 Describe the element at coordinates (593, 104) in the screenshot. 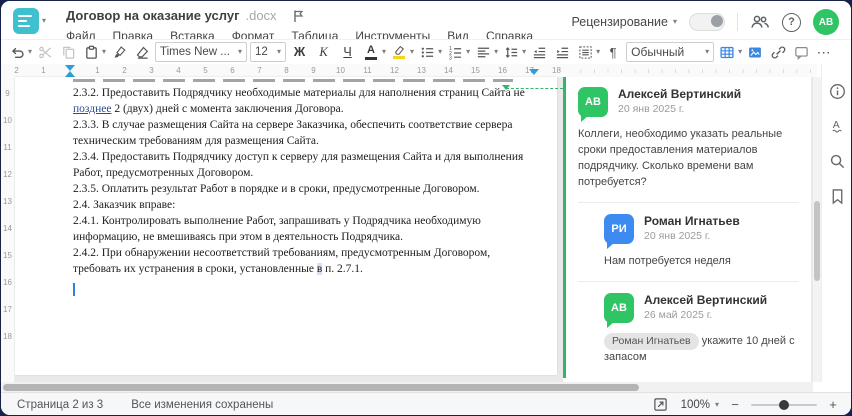

I see `comment-avatar: АВ` at that location.